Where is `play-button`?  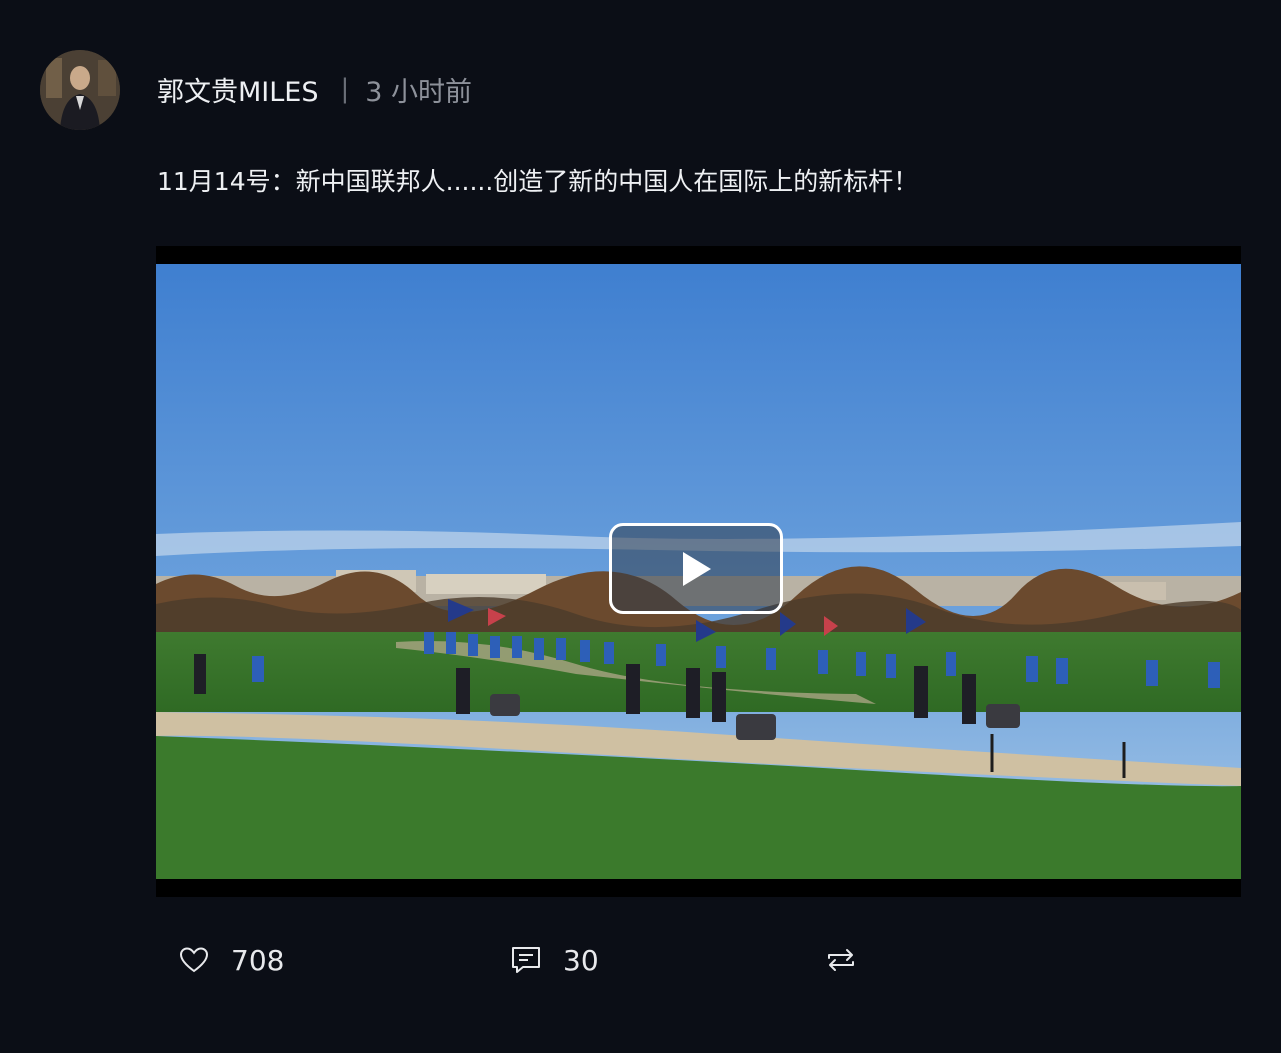 play-button is located at coordinates (696, 568).